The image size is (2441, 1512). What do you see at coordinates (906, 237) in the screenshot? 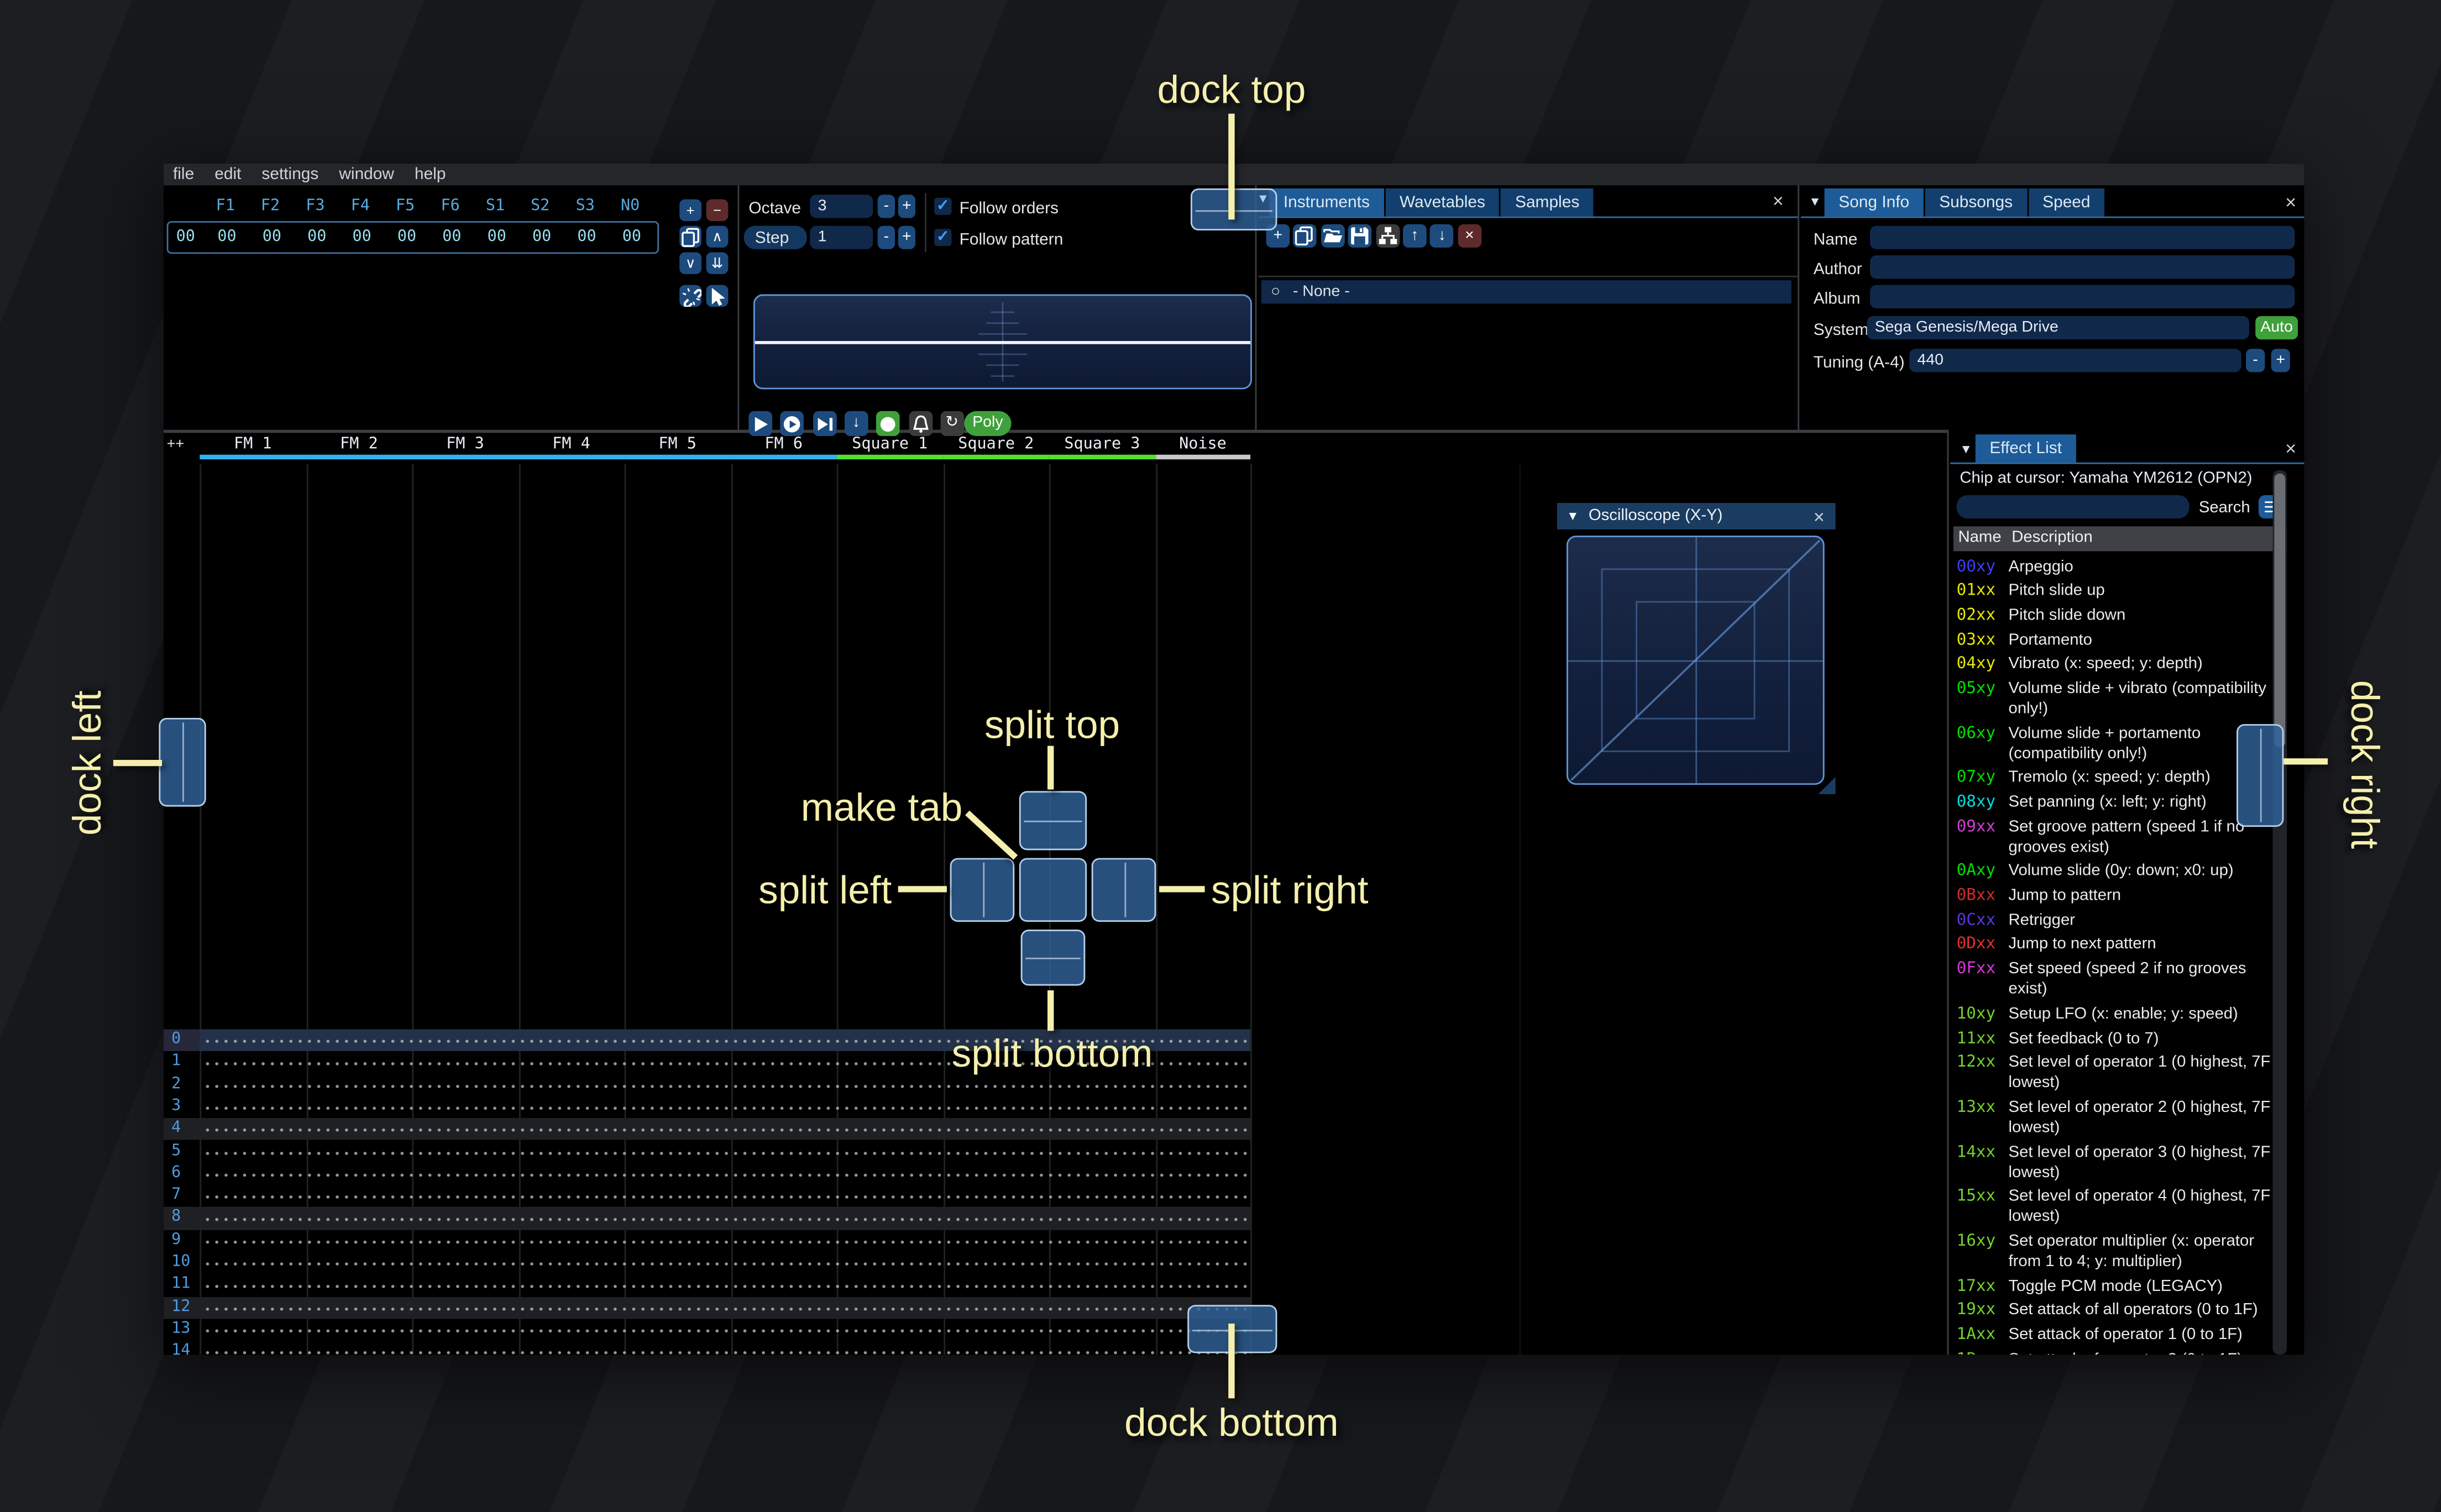
I see `step-plus-button: +` at bounding box center [906, 237].